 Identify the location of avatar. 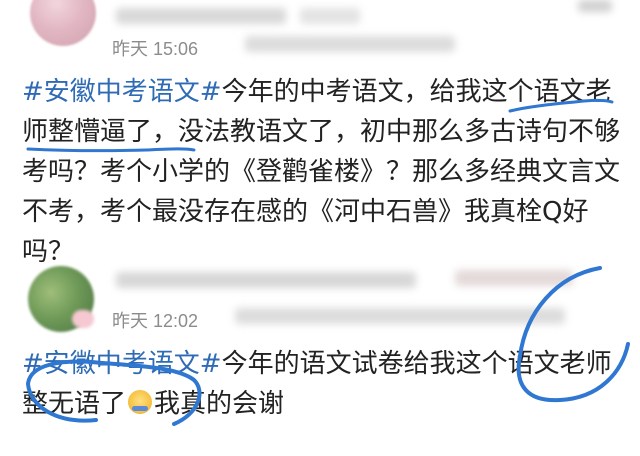
(63, 23).